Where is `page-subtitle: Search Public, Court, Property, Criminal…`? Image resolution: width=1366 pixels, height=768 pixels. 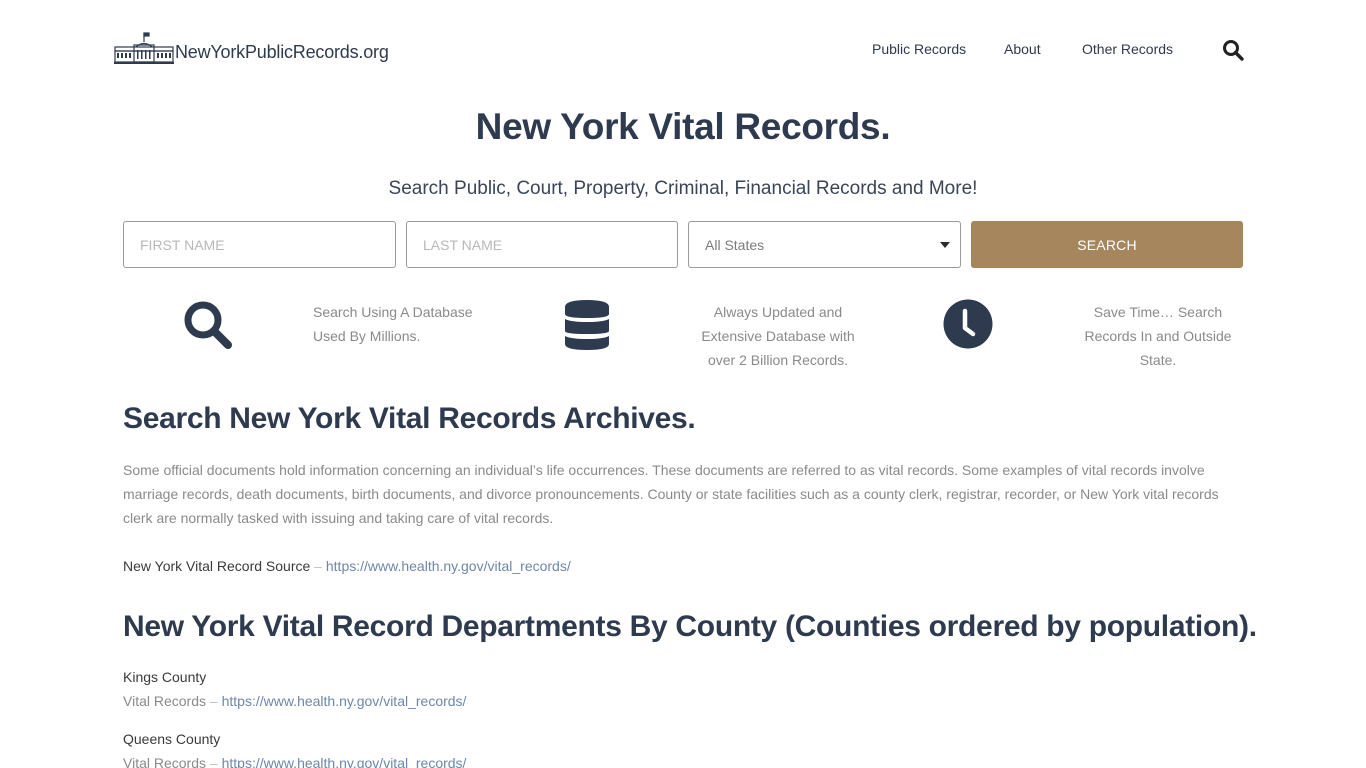
page-subtitle: Search Public, Court, Property, Criminal… is located at coordinates (683, 188).